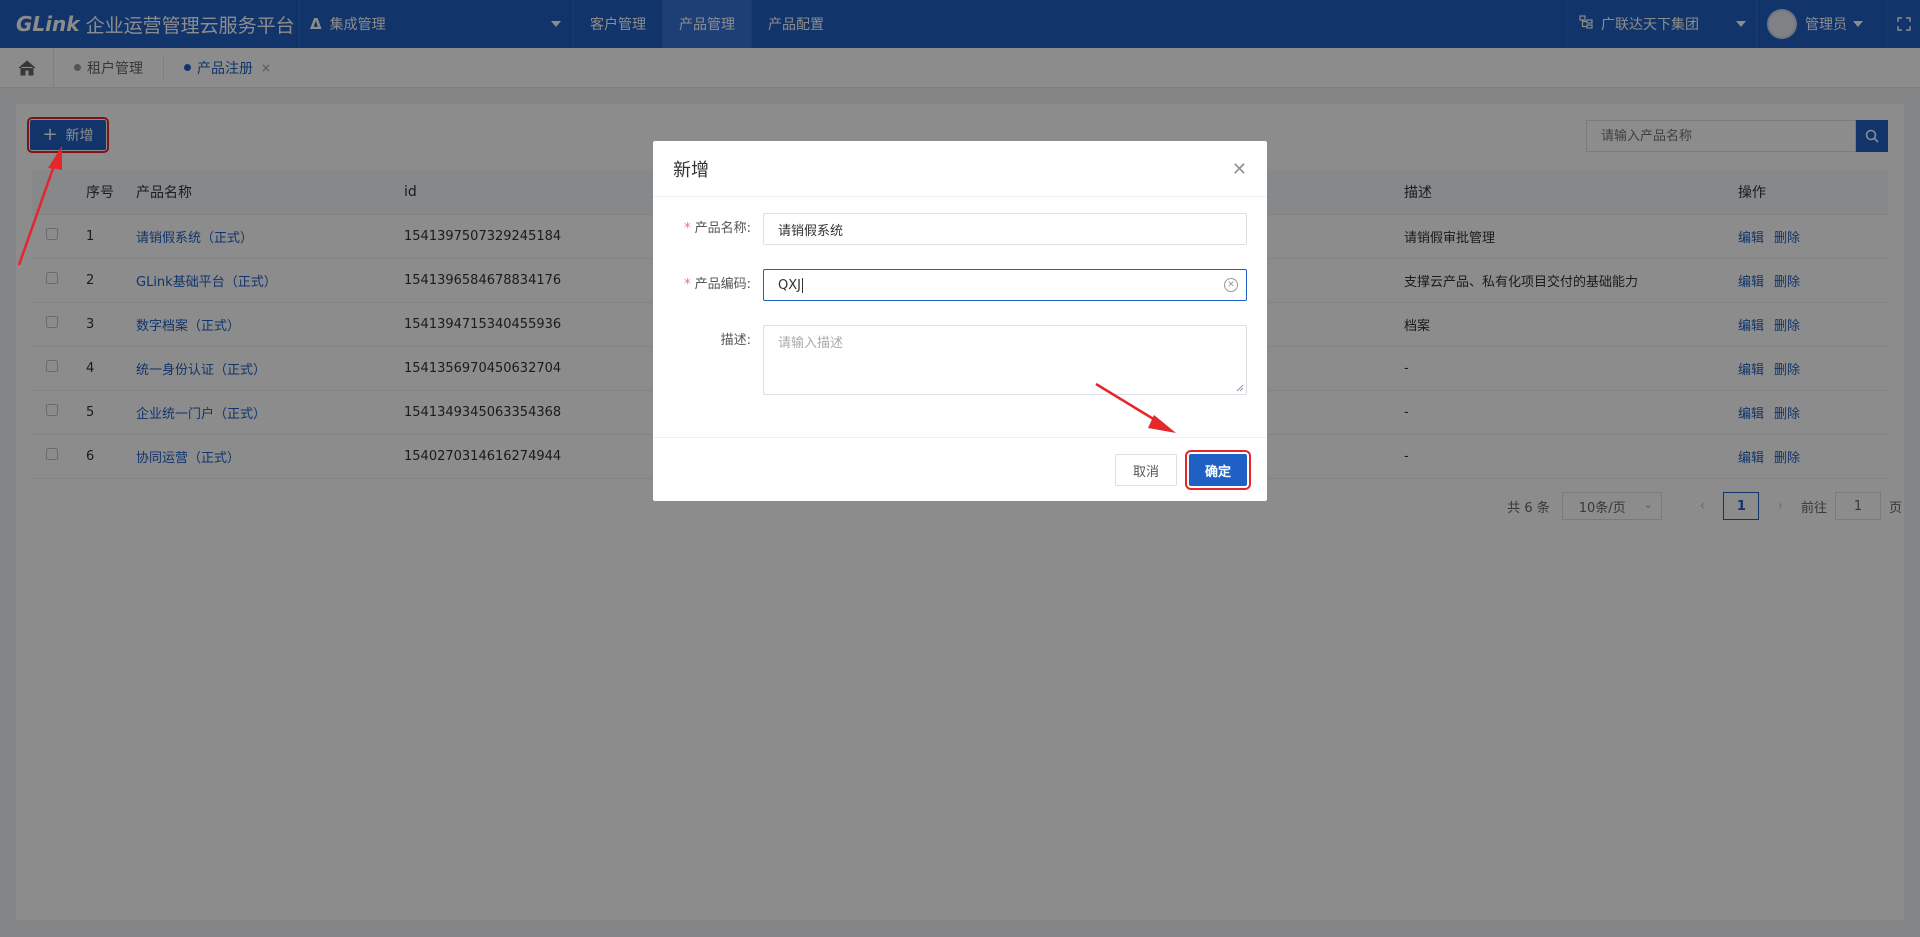 This screenshot has width=1920, height=937. Describe the element at coordinates (960, 469) in the screenshot. I see `dialog-footer: 取消 确定` at that location.